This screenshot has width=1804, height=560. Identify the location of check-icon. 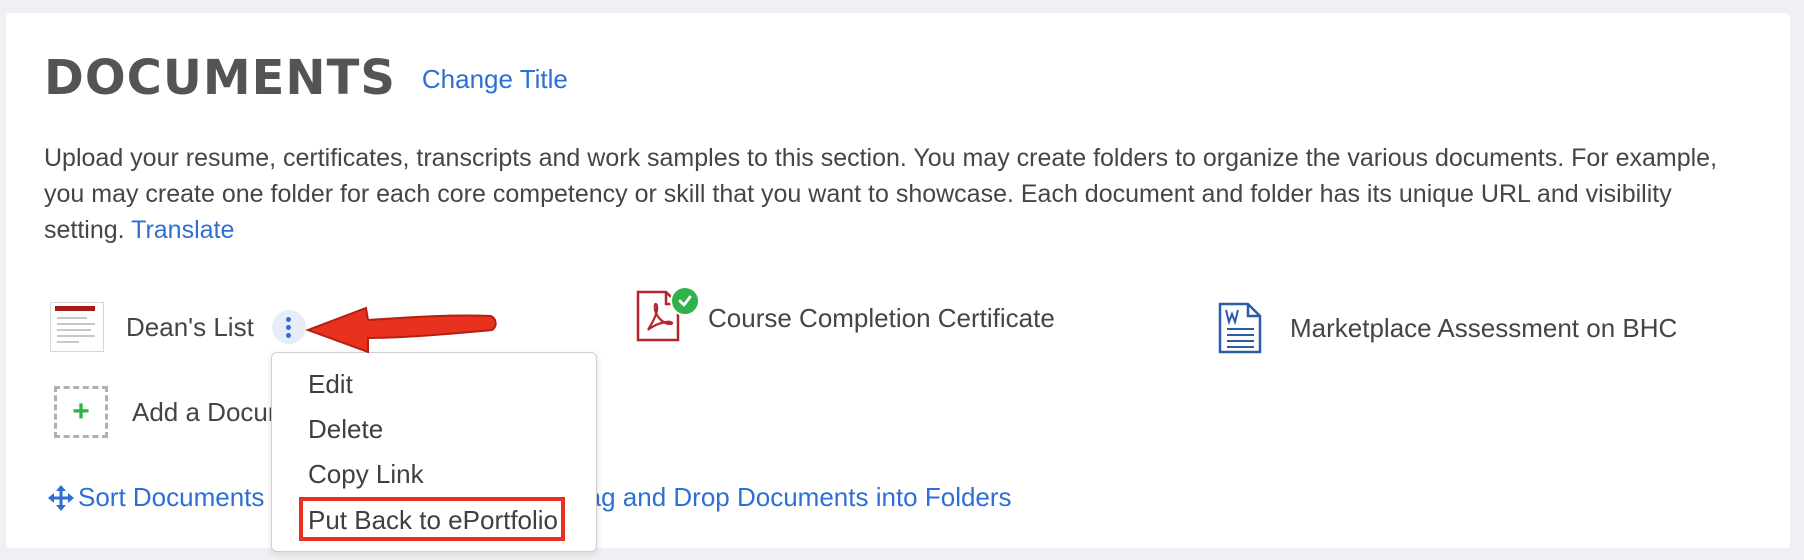
(685, 301).